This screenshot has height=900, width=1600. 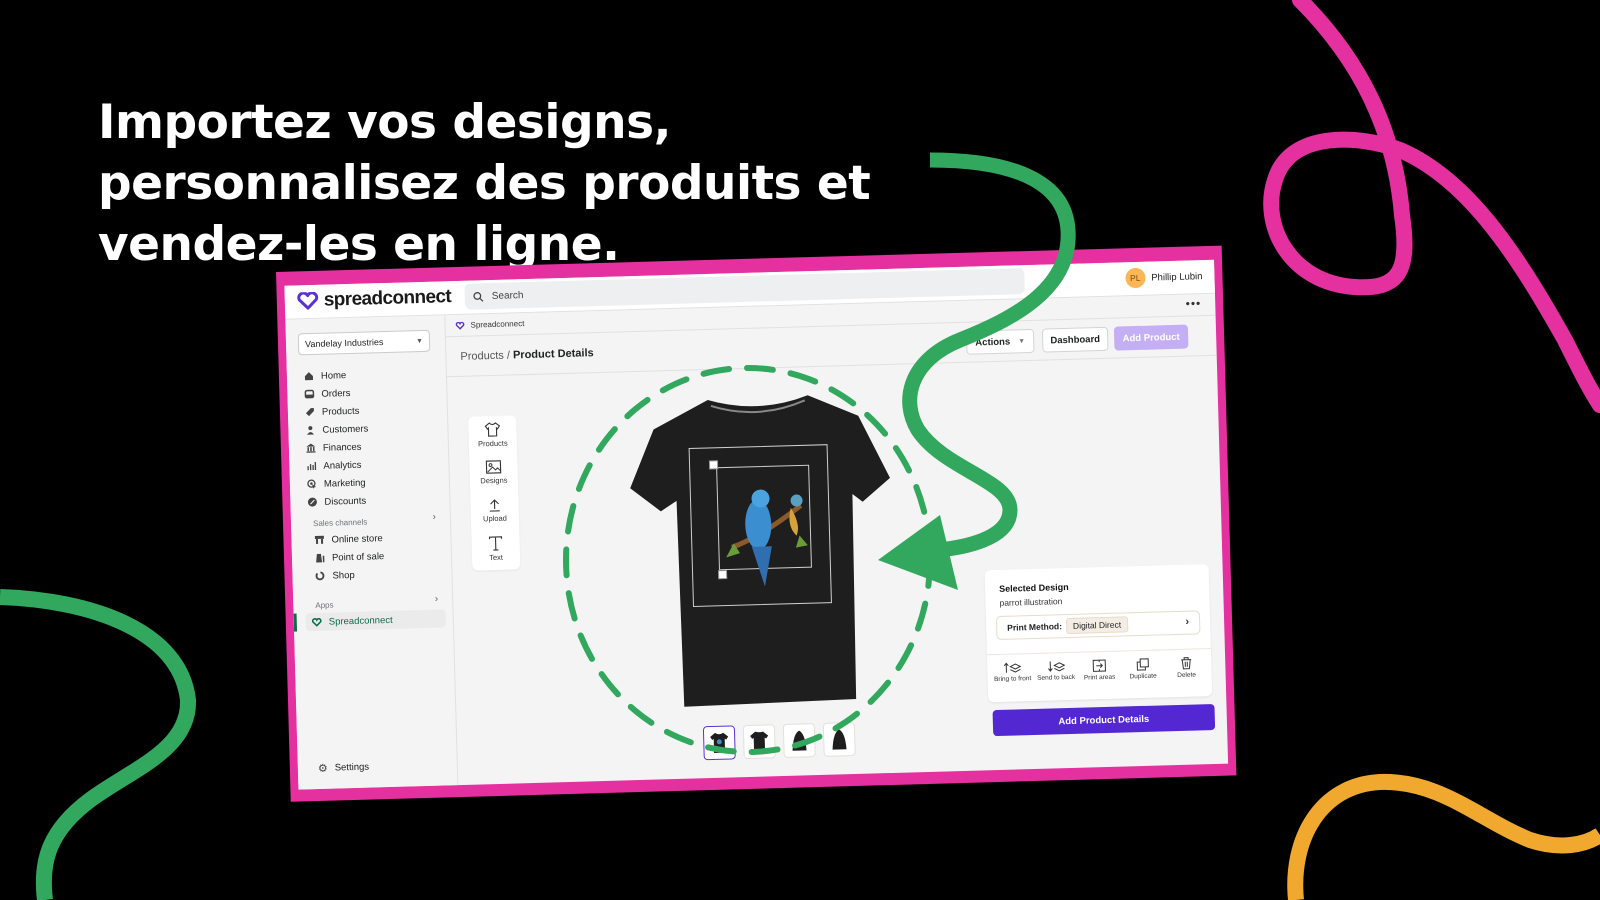 What do you see at coordinates (1012, 667) in the screenshot?
I see `bring-front-icon` at bounding box center [1012, 667].